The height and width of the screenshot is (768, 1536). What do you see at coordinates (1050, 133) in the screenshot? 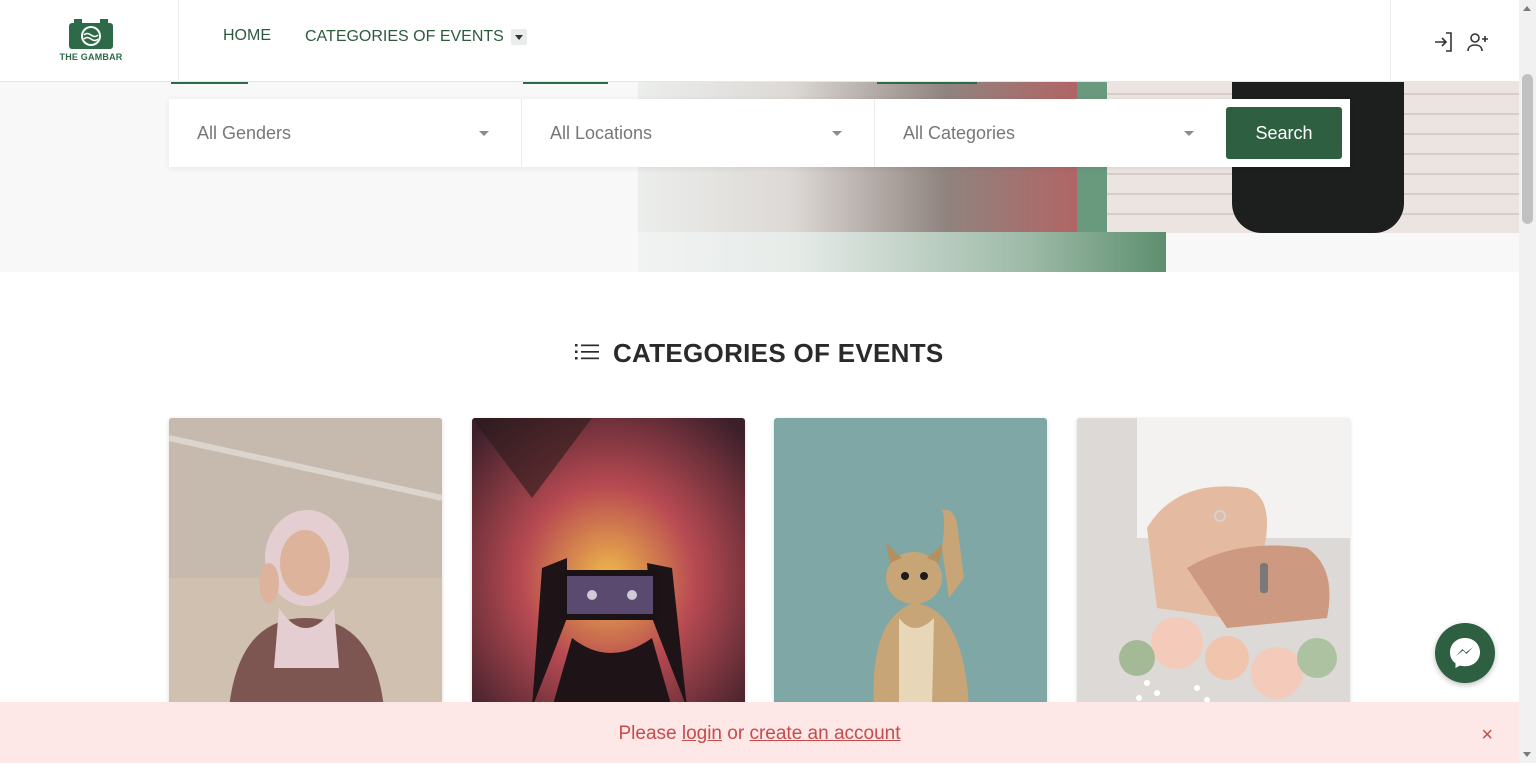
I see `category-select: All Categories` at bounding box center [1050, 133].